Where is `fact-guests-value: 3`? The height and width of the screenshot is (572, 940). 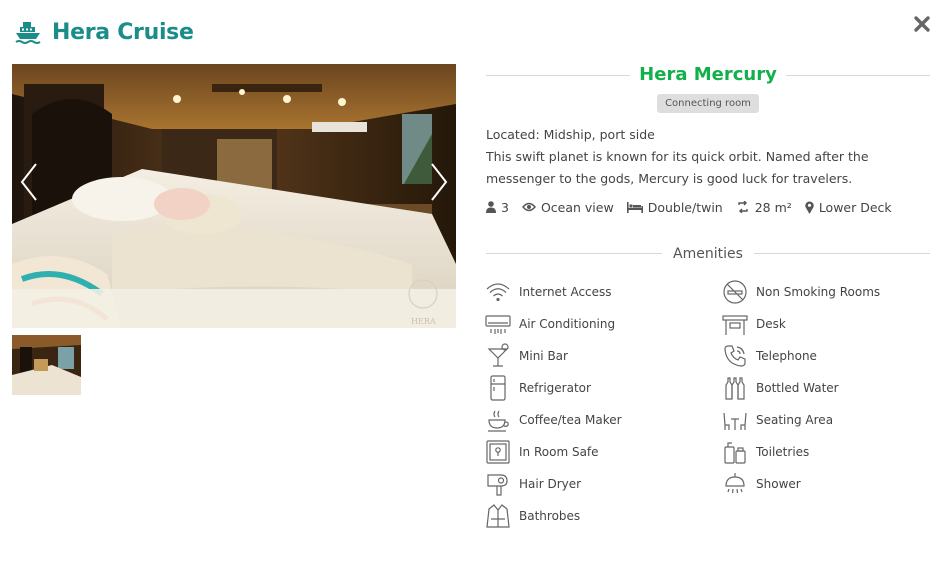
fact-guests-value: 3 is located at coordinates (505, 207).